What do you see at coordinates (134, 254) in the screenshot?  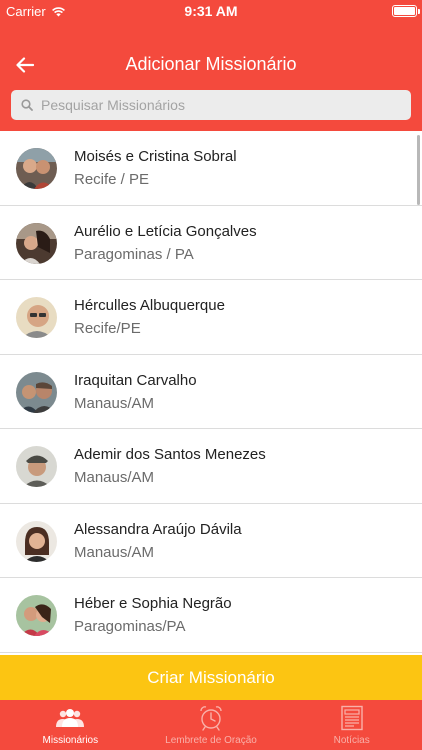 I see `missionary-location: Paragominas / PA` at bounding box center [134, 254].